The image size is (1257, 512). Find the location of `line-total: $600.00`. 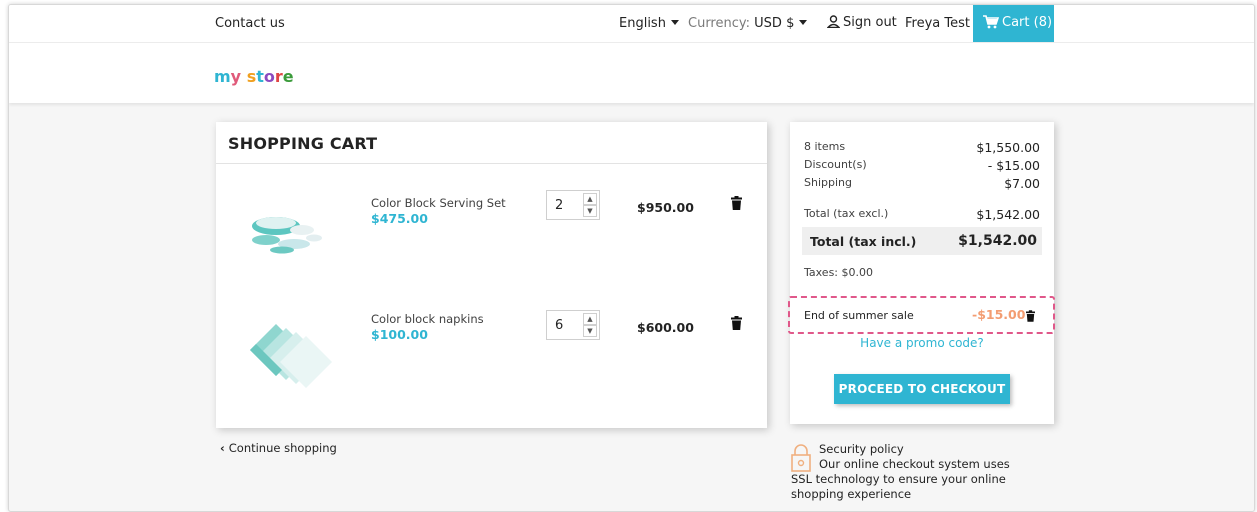

line-total: $600.00 is located at coordinates (665, 327).